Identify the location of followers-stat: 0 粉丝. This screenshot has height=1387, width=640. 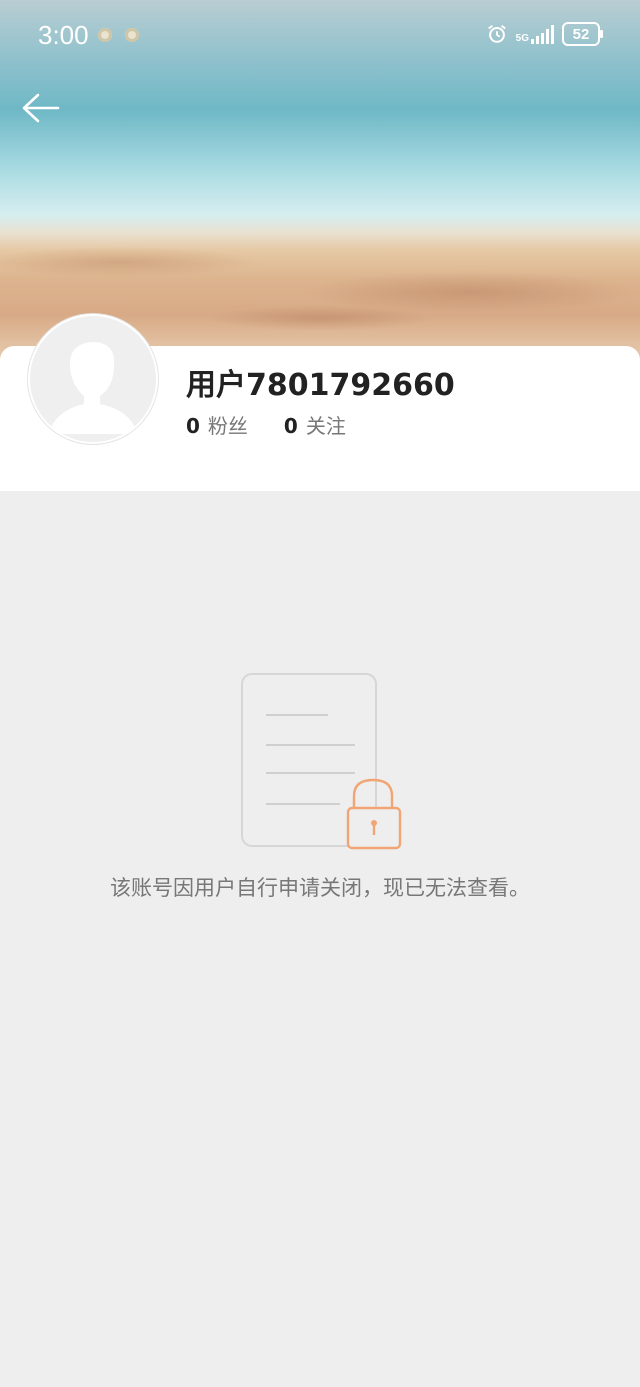
(217, 424).